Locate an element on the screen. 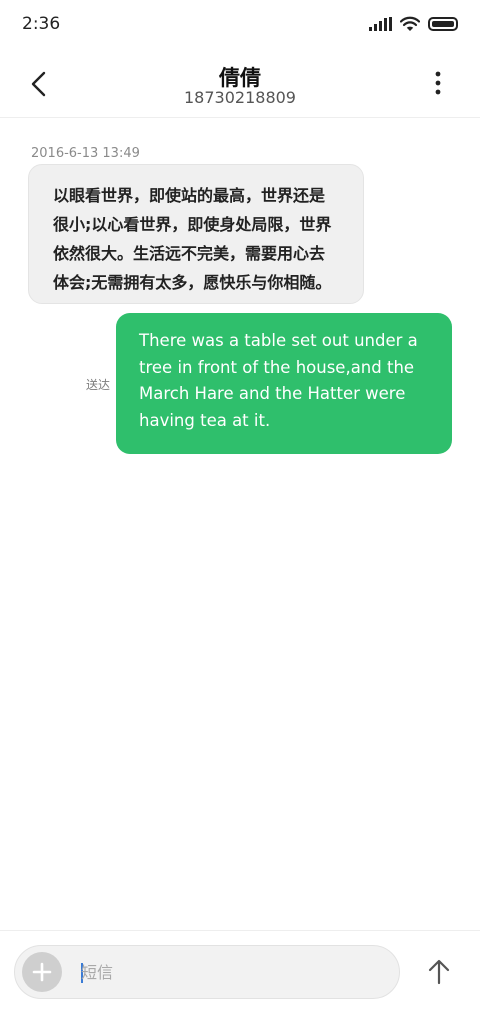  add-attachment-button is located at coordinates (42, 972).